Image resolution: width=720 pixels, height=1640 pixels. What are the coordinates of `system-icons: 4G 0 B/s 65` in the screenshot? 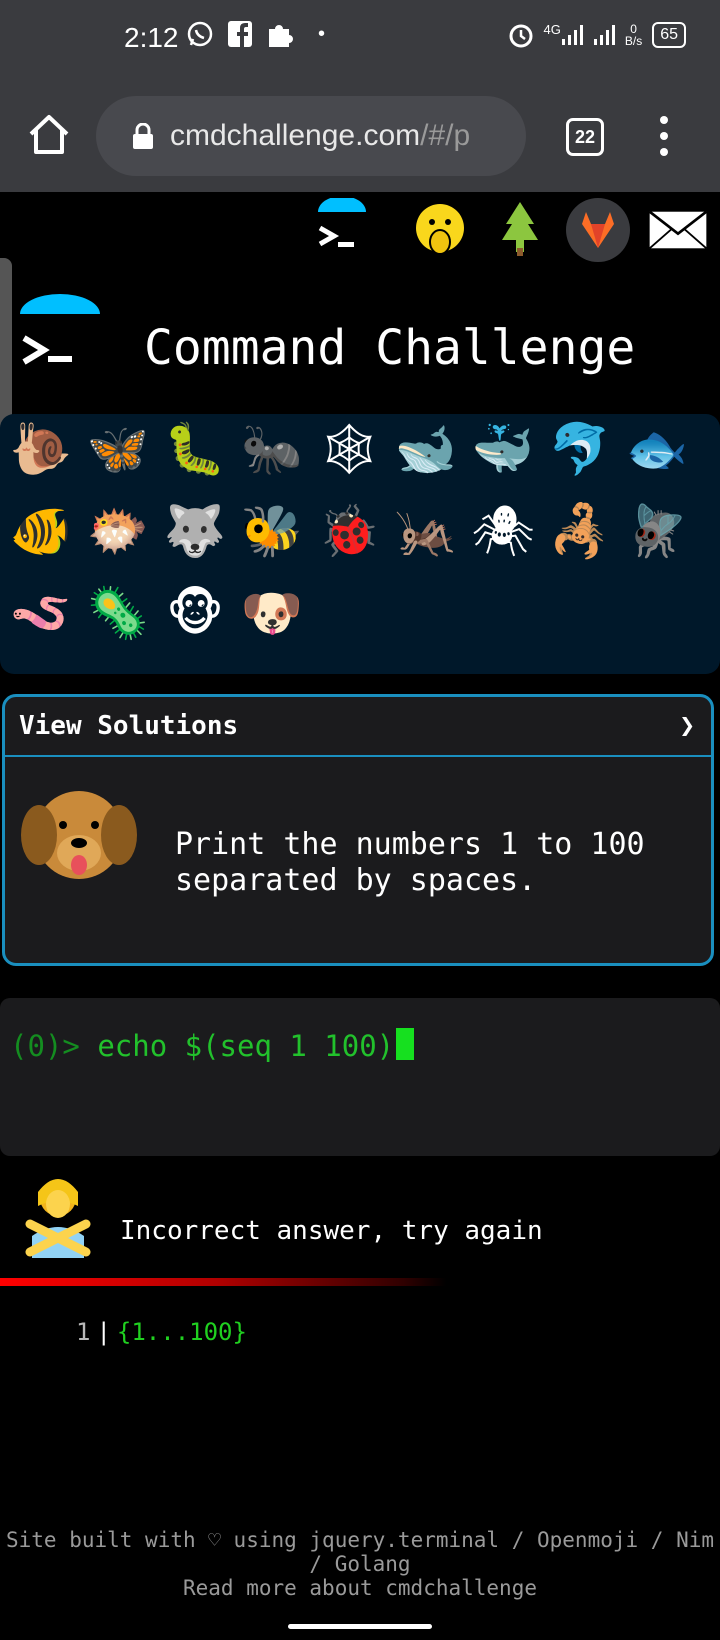 It's located at (597, 35).